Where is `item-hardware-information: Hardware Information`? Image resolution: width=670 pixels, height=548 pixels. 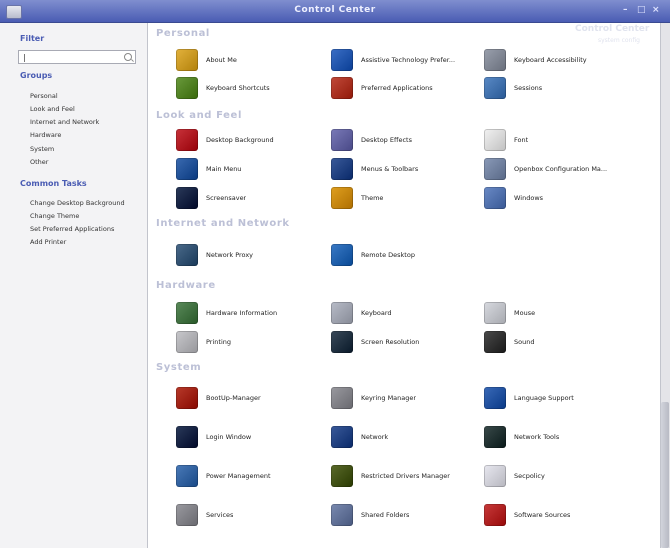 item-hardware-information: Hardware Information is located at coordinates (251, 316).